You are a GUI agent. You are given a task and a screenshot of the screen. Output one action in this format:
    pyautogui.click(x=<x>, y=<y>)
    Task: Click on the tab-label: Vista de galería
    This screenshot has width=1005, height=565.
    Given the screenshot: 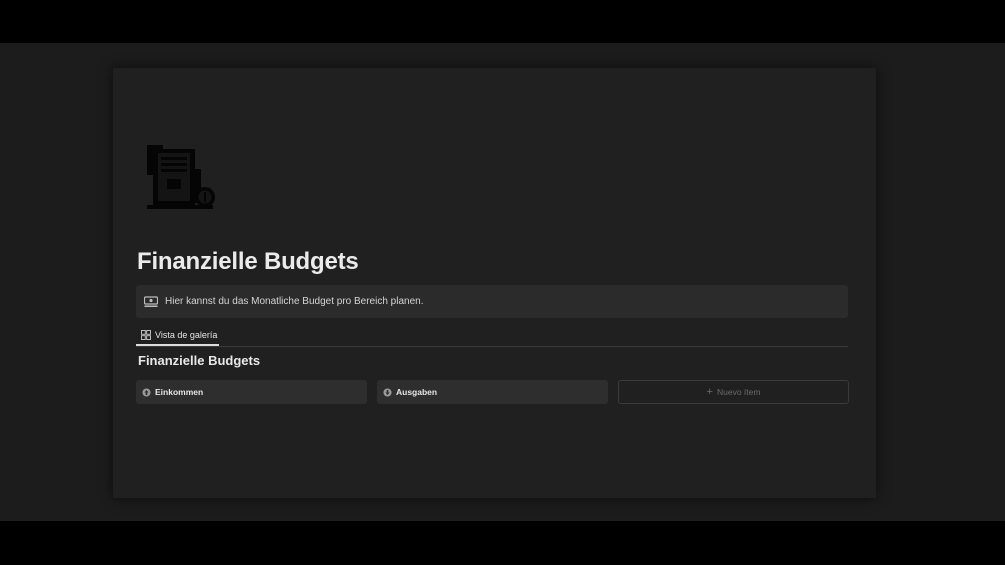 What is the action you would take?
    pyautogui.click(x=186, y=335)
    